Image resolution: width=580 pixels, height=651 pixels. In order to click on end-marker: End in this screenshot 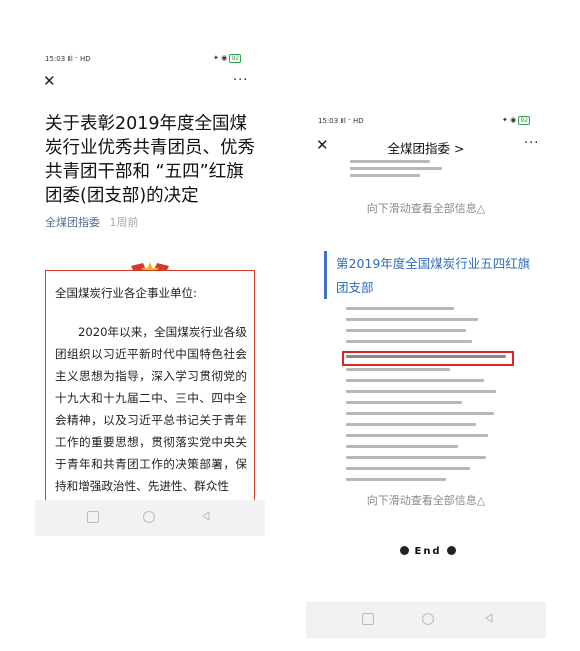, I will do `click(428, 551)`.